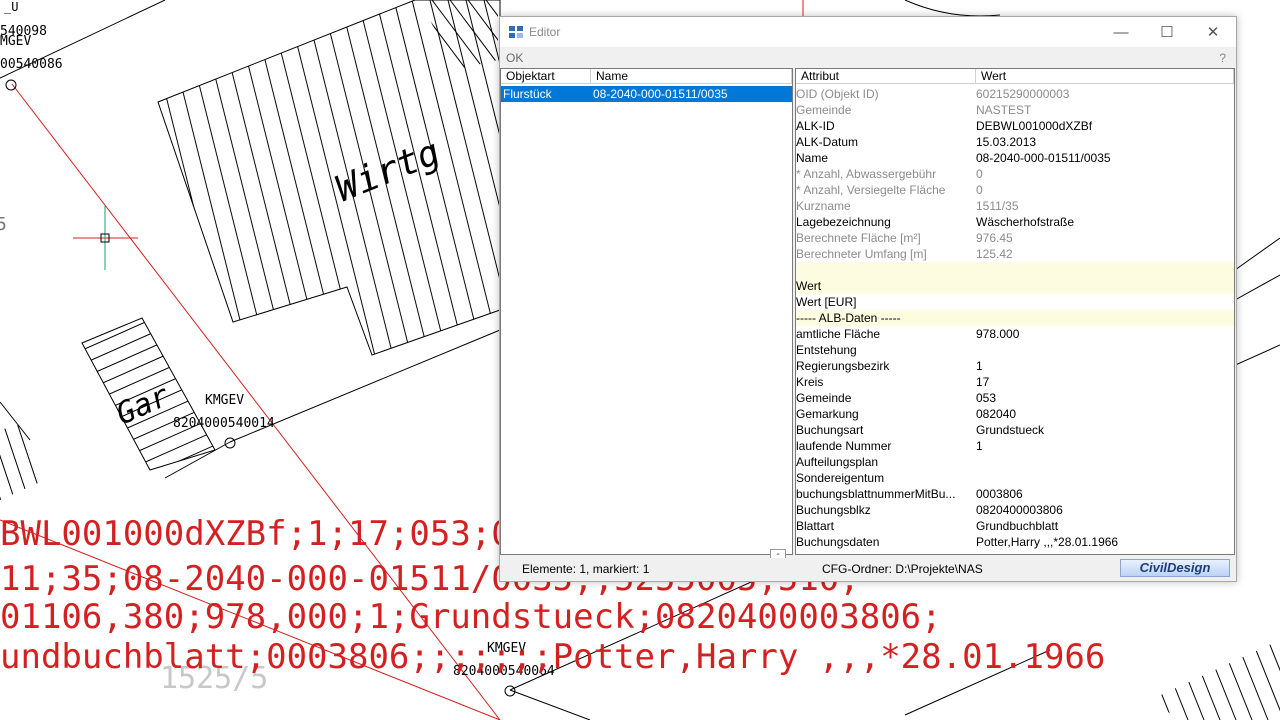  What do you see at coordinates (999, 494) in the screenshot?
I see `attribute-value: 0003806` at bounding box center [999, 494].